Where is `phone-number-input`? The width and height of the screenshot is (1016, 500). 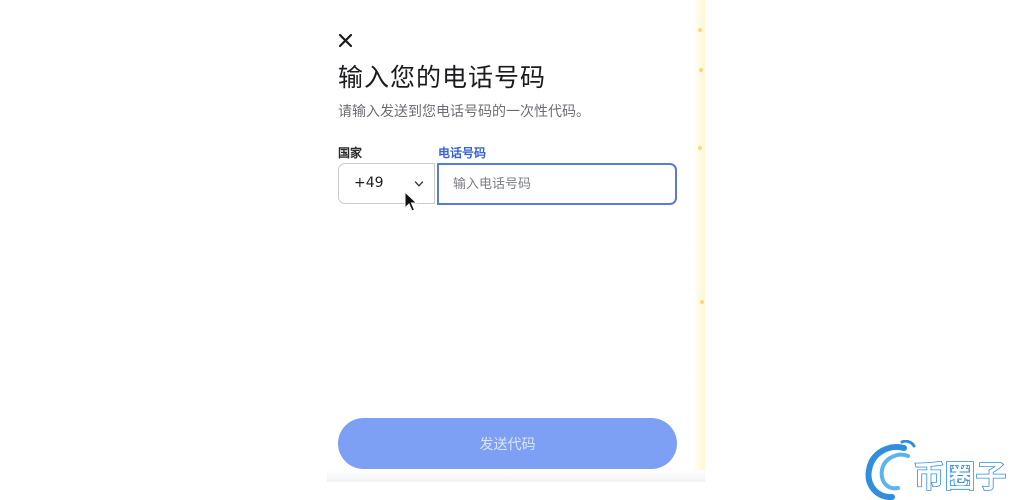
phone-number-input is located at coordinates (557, 184).